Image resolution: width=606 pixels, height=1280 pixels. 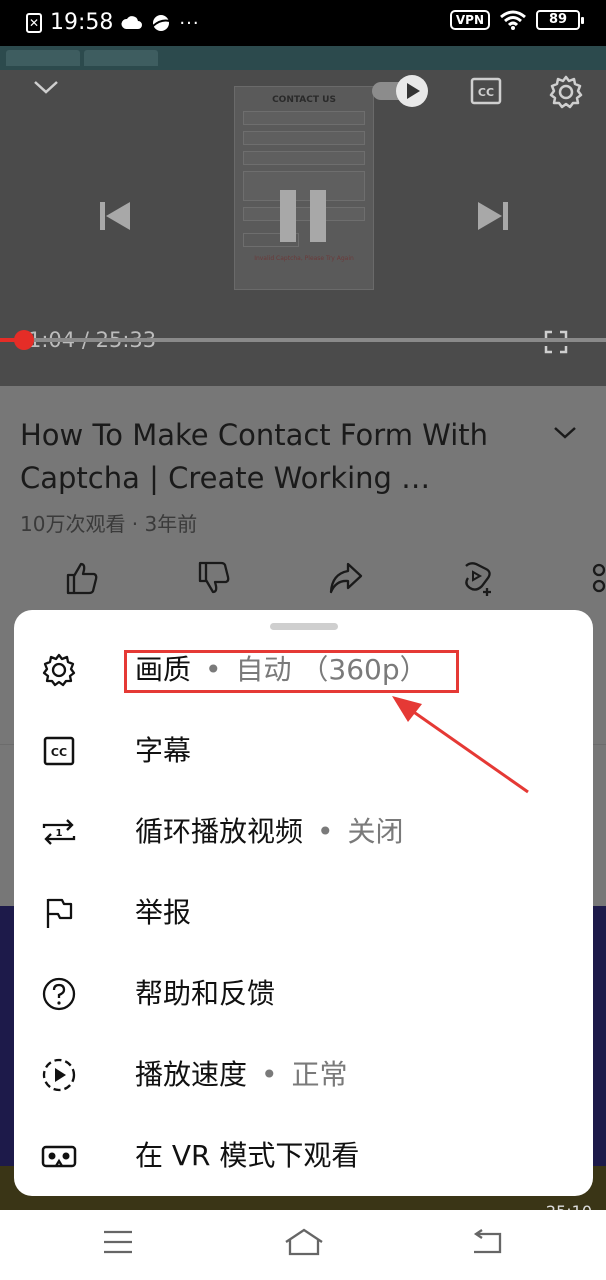 What do you see at coordinates (205, 993) in the screenshot?
I see `menu-label-help: 帮助和反馈` at bounding box center [205, 993].